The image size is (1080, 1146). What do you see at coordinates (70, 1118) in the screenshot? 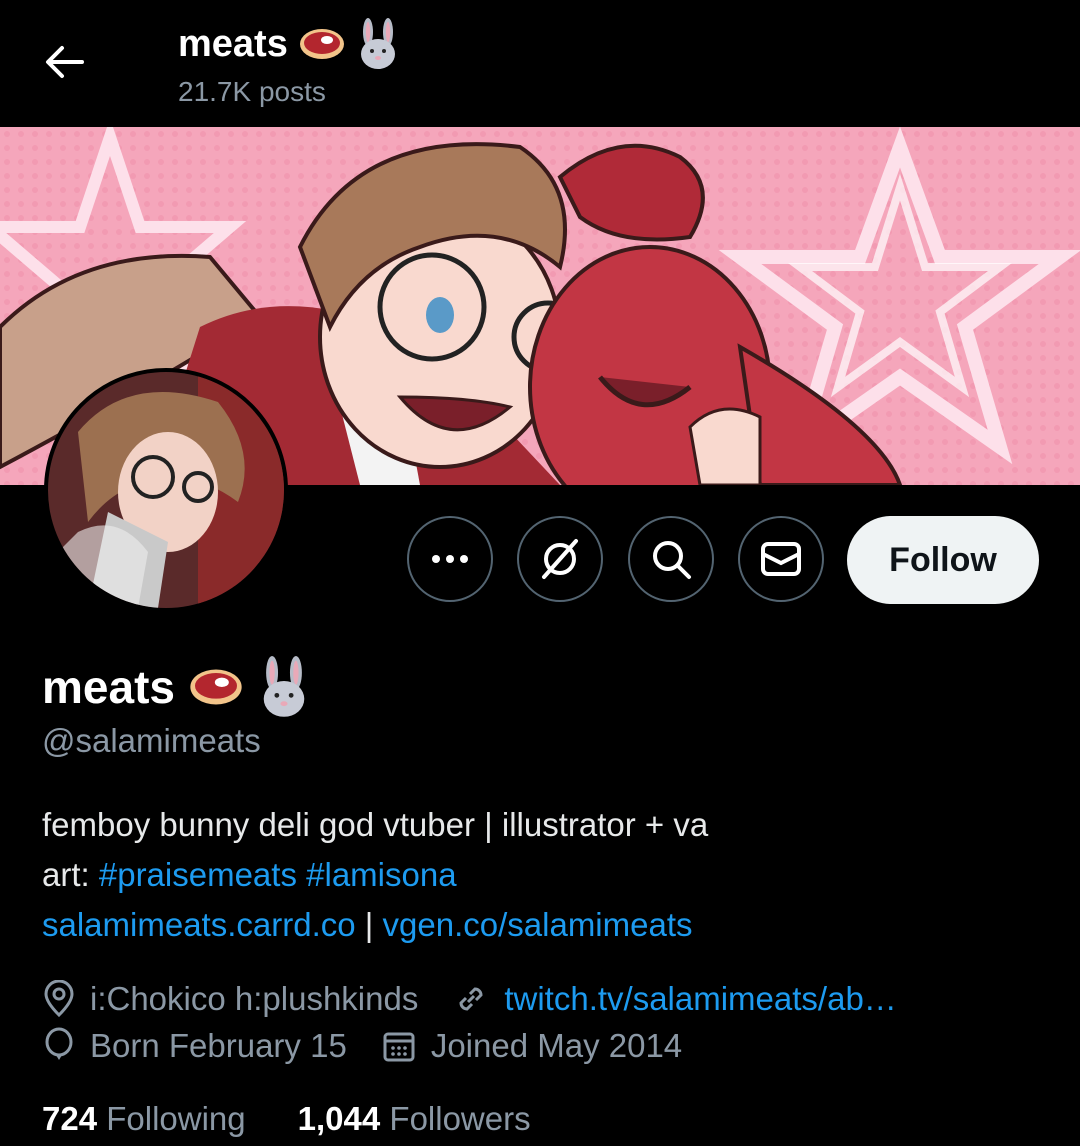
I see `following-count: 724` at bounding box center [70, 1118].